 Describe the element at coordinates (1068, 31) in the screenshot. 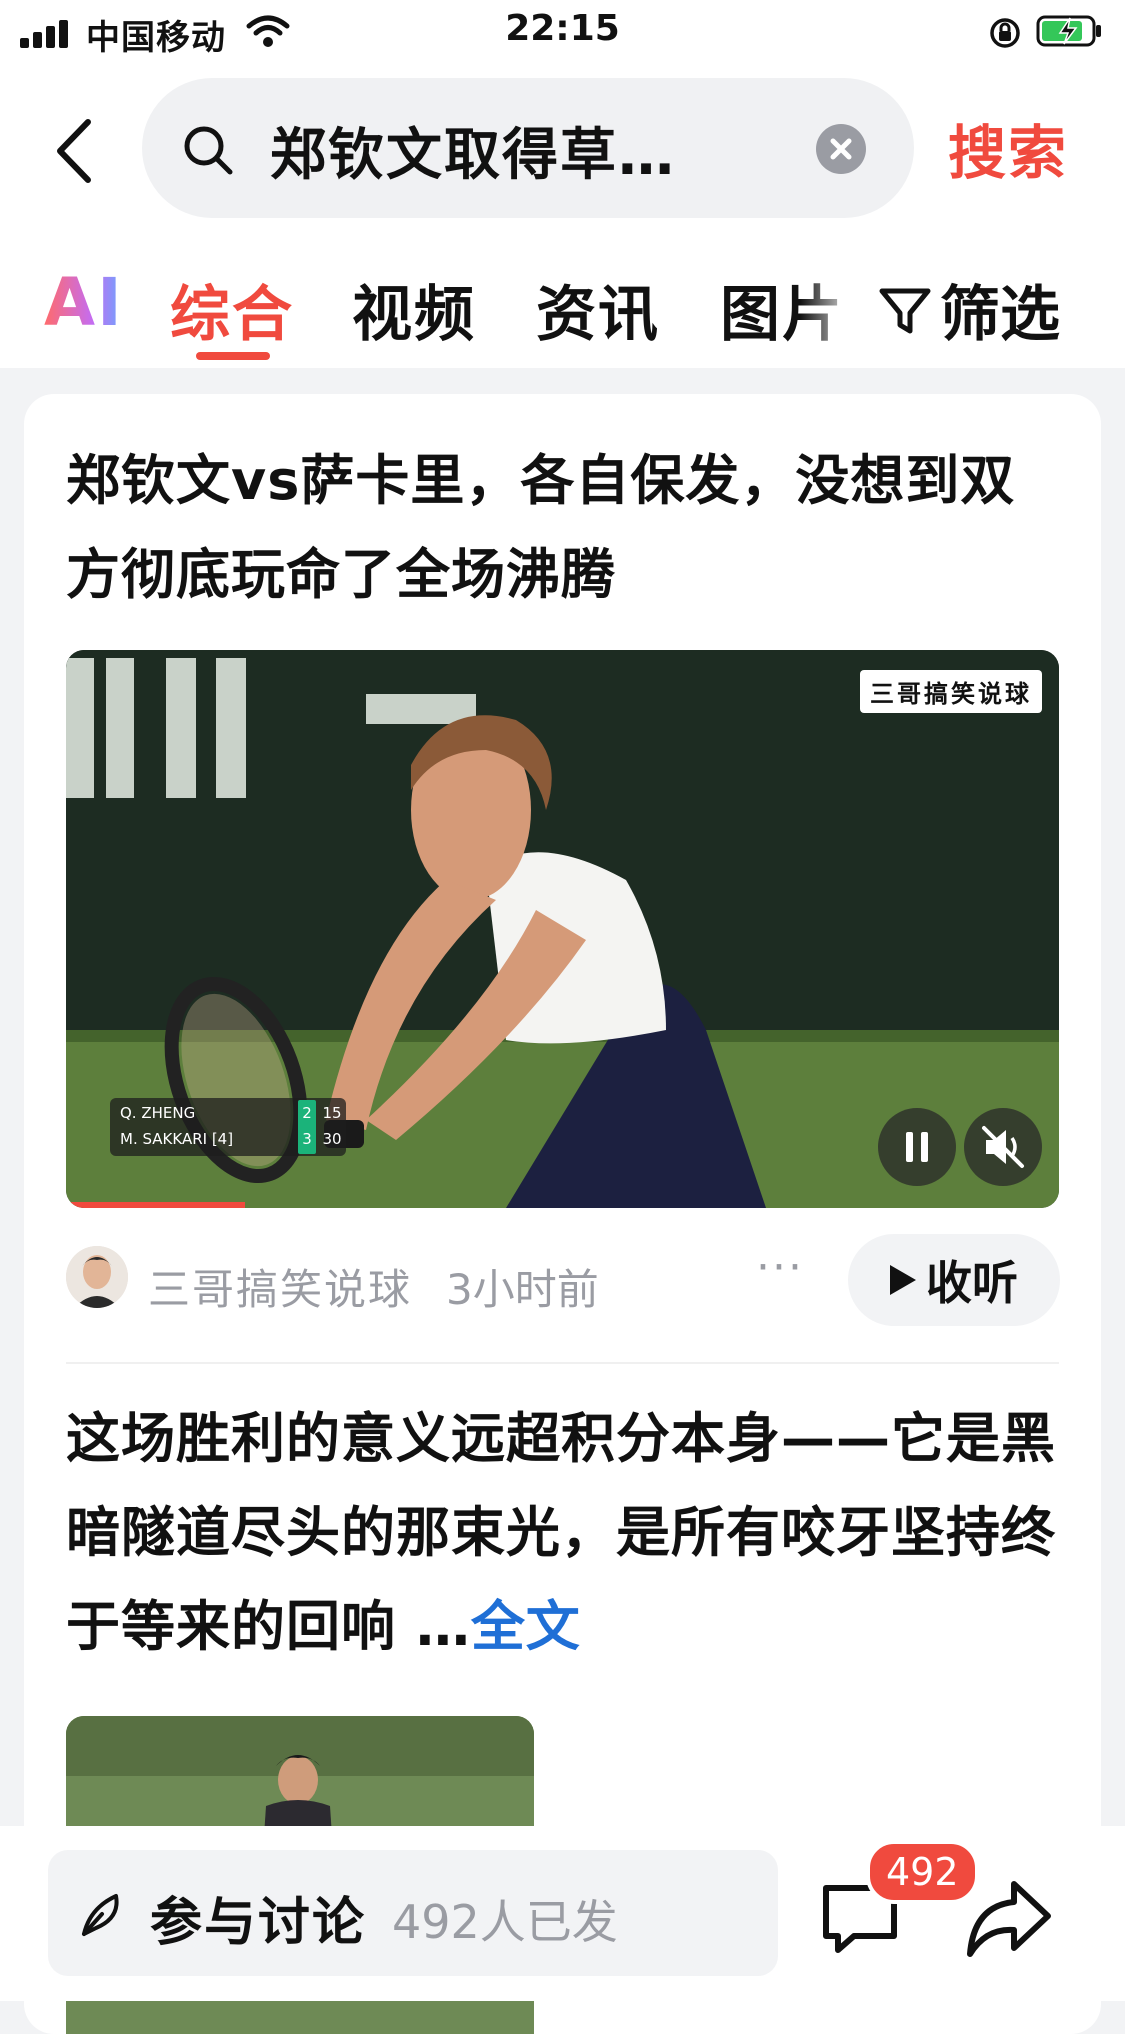

I see `battery-icon` at that location.